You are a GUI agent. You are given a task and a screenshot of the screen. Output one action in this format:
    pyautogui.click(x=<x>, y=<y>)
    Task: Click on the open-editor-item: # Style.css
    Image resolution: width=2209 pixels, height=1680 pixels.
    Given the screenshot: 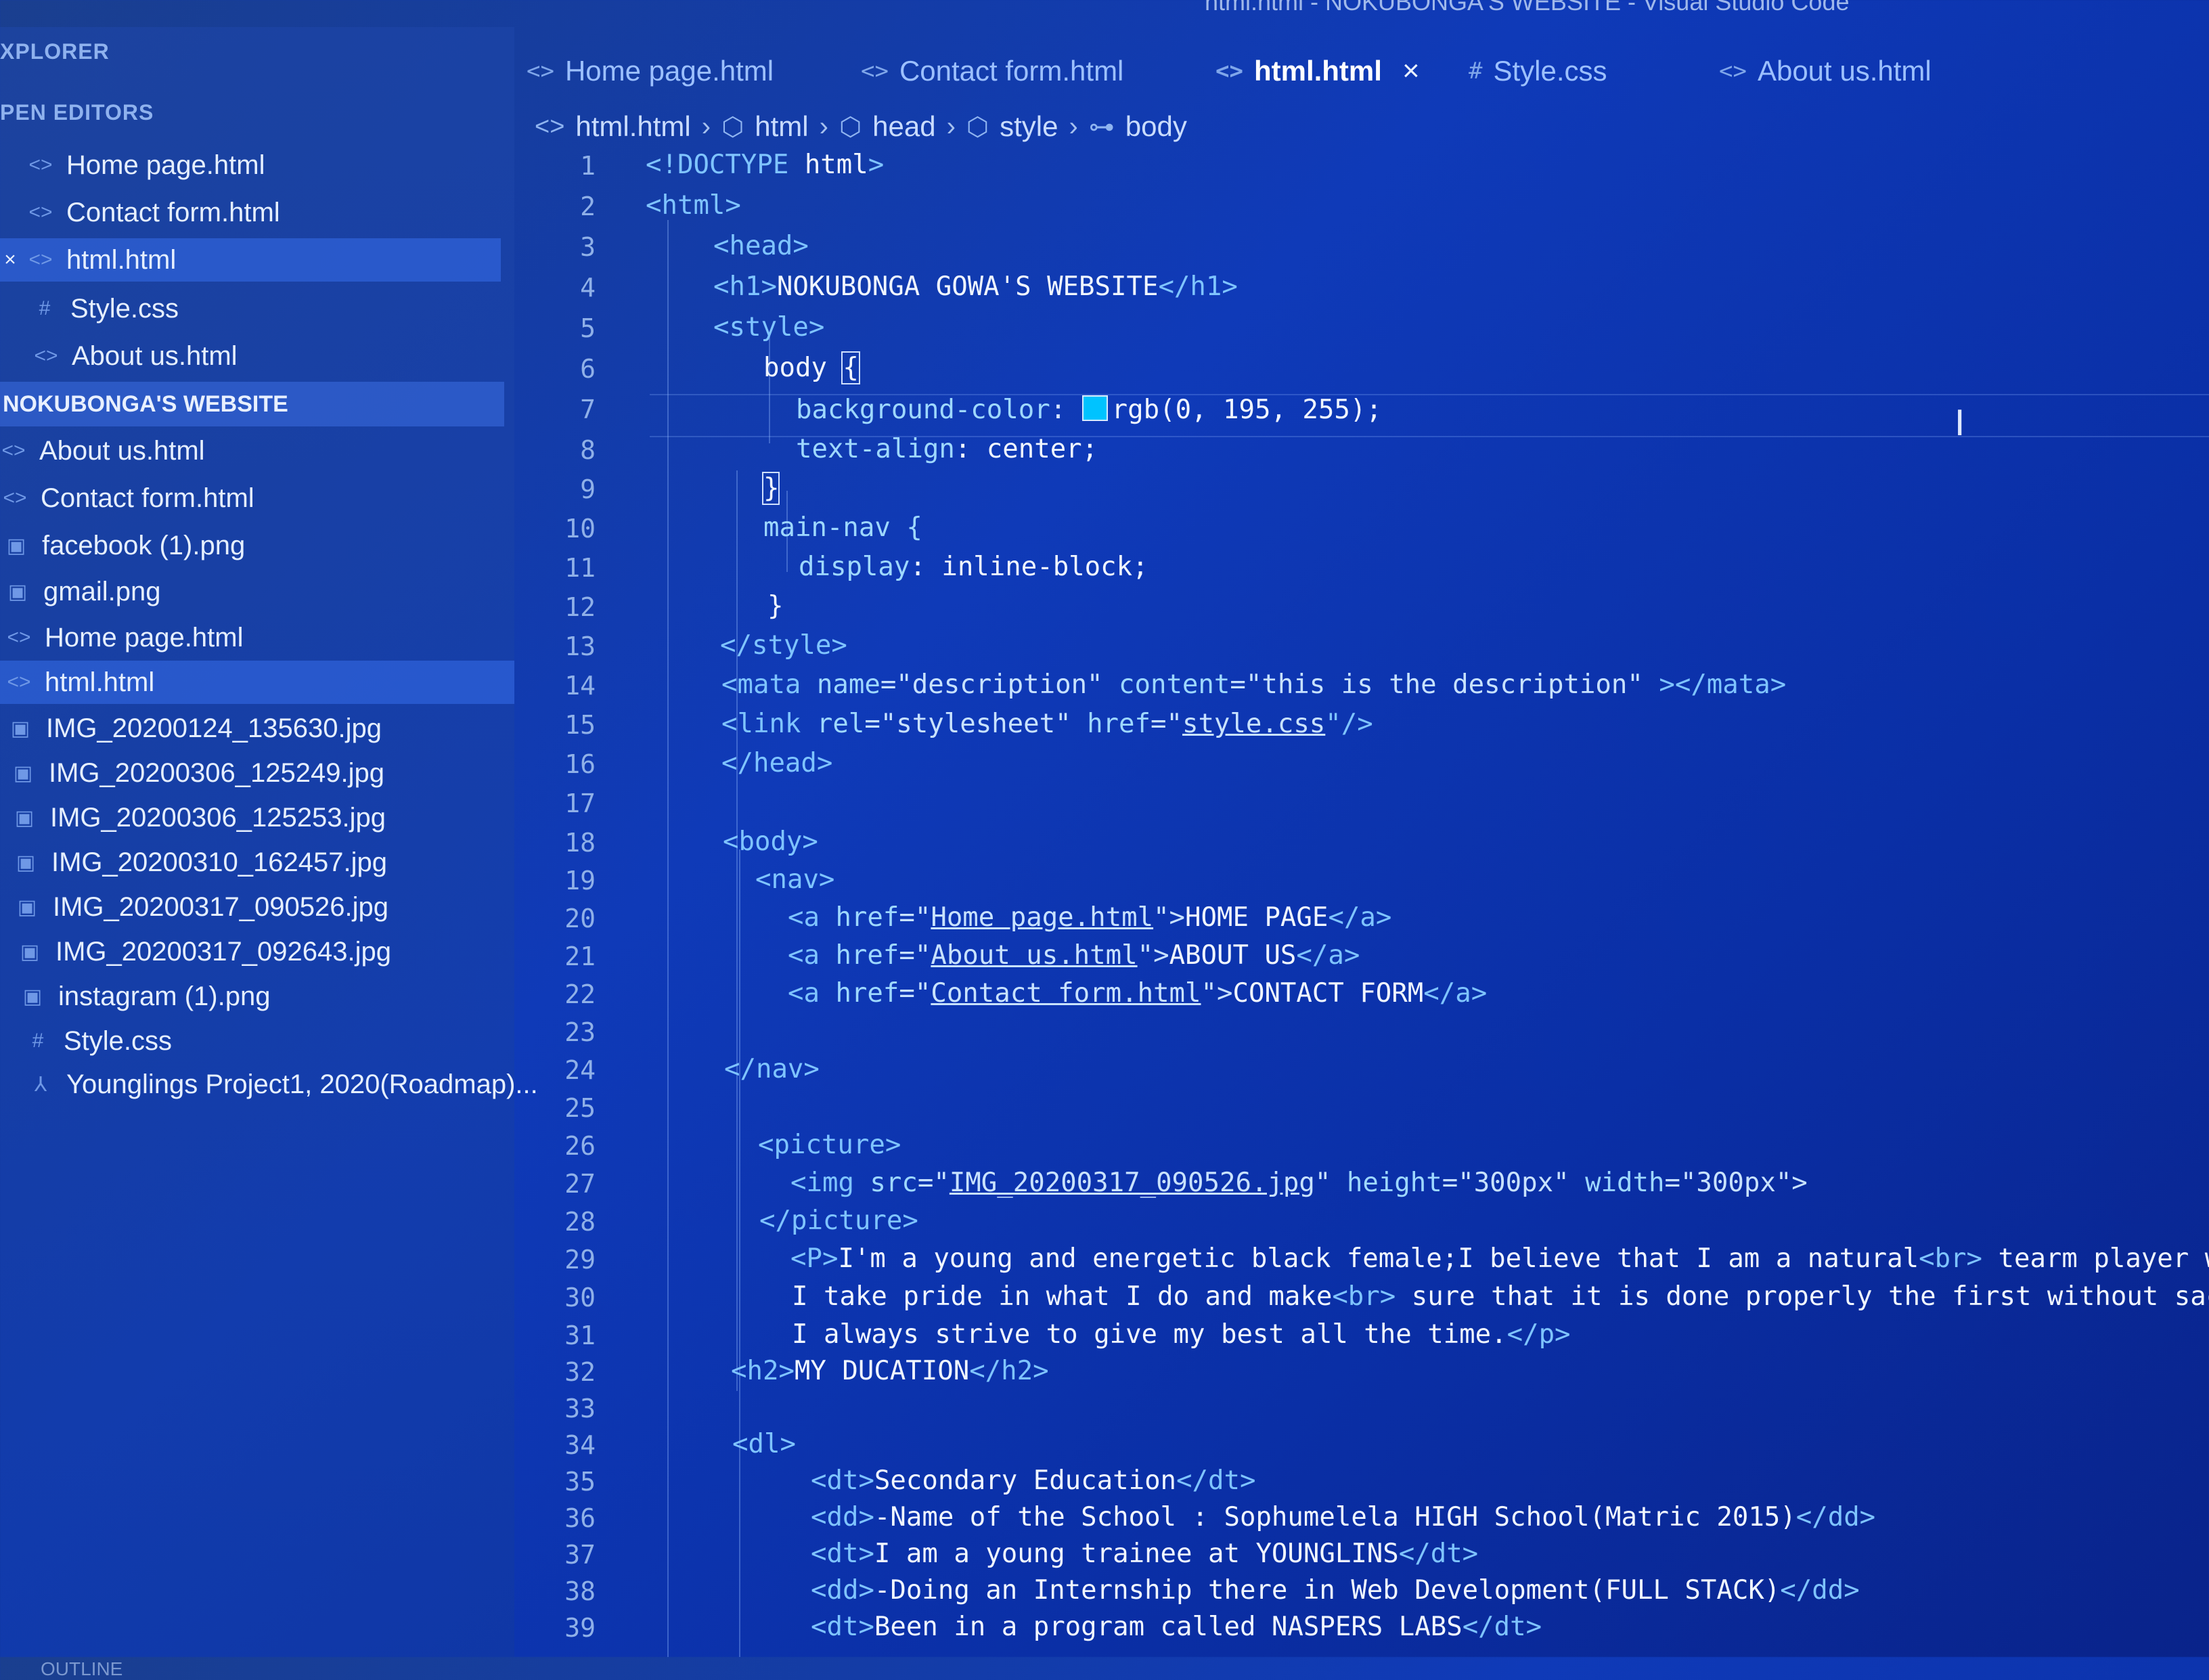 What is the action you would take?
    pyautogui.click(x=288, y=309)
    